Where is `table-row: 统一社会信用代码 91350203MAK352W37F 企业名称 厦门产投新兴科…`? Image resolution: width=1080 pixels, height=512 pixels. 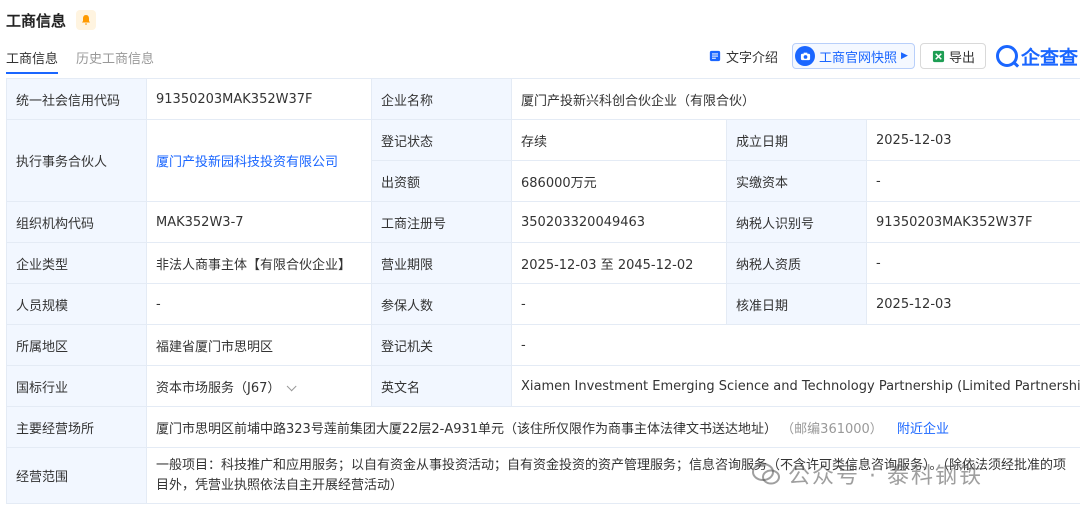
table-row: 统一社会信用代码 91350203MAK352W37F 企业名称 厦门产投新兴科… is located at coordinates (543, 99).